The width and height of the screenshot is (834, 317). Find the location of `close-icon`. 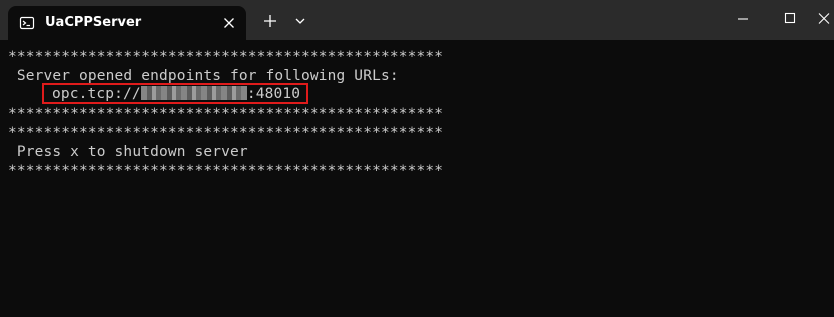

close-icon is located at coordinates (229, 23).